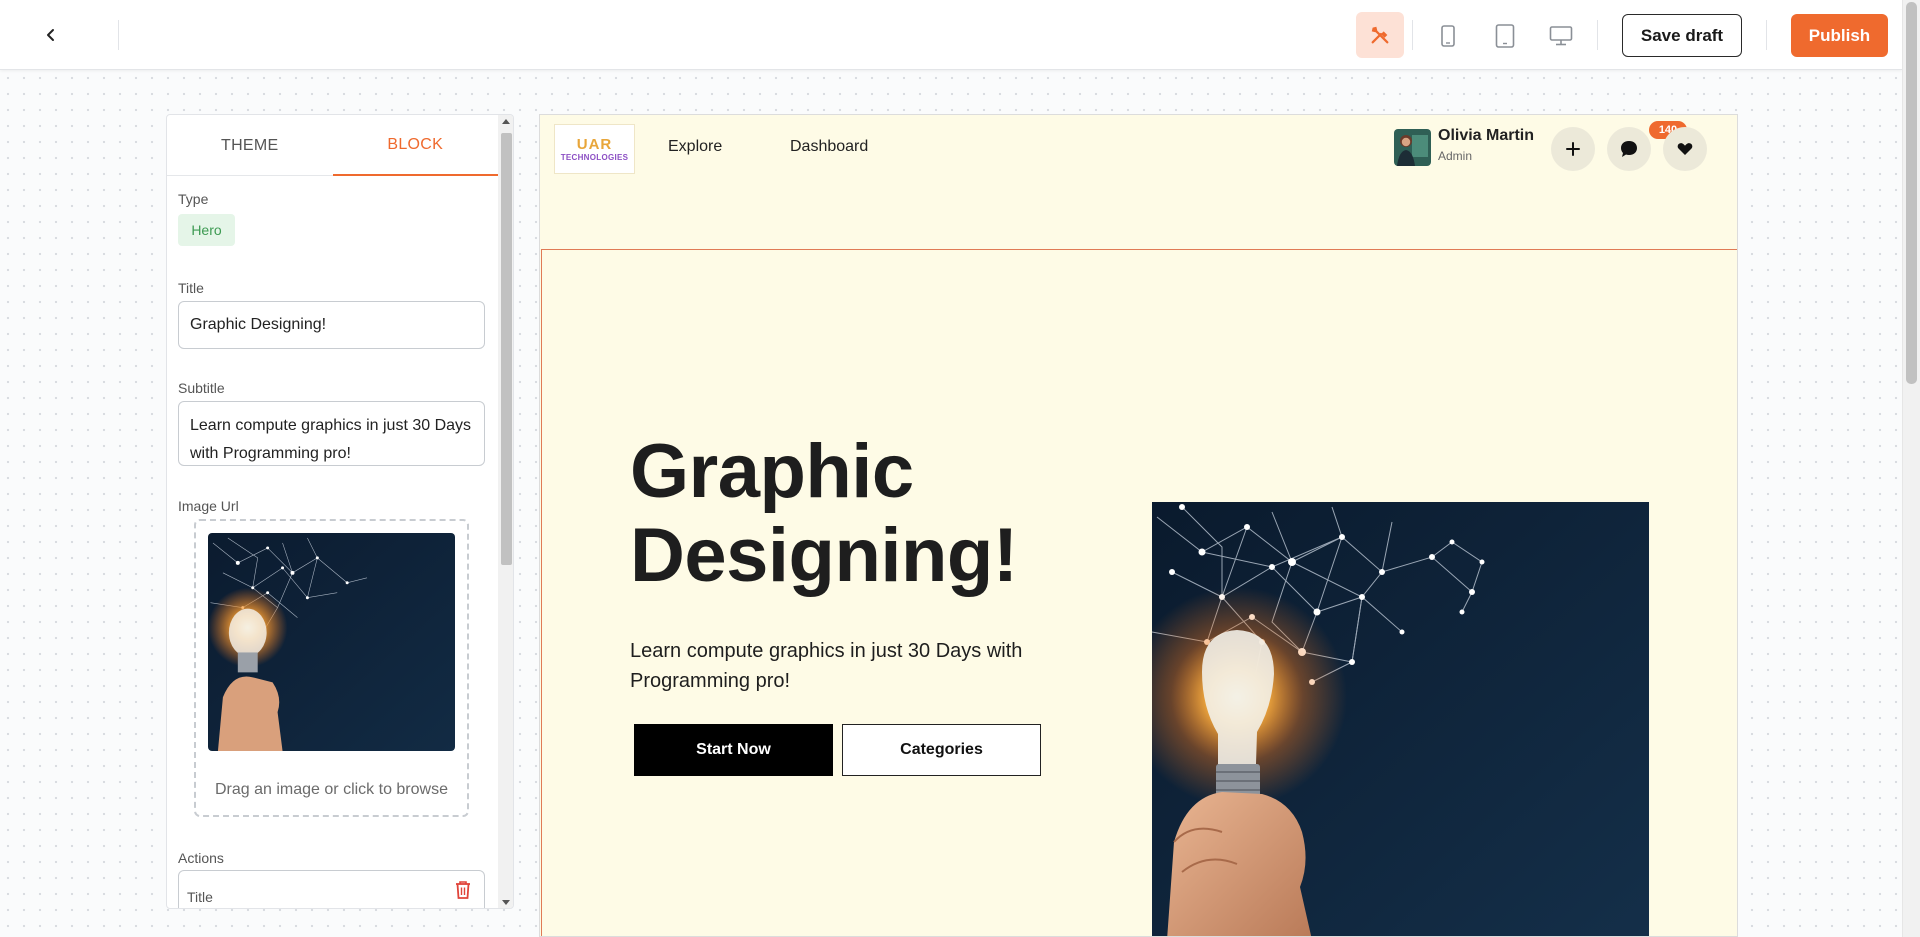 The width and height of the screenshot is (1920, 937). Describe the element at coordinates (206, 230) in the screenshot. I see `block-type-chip: Hero` at that location.